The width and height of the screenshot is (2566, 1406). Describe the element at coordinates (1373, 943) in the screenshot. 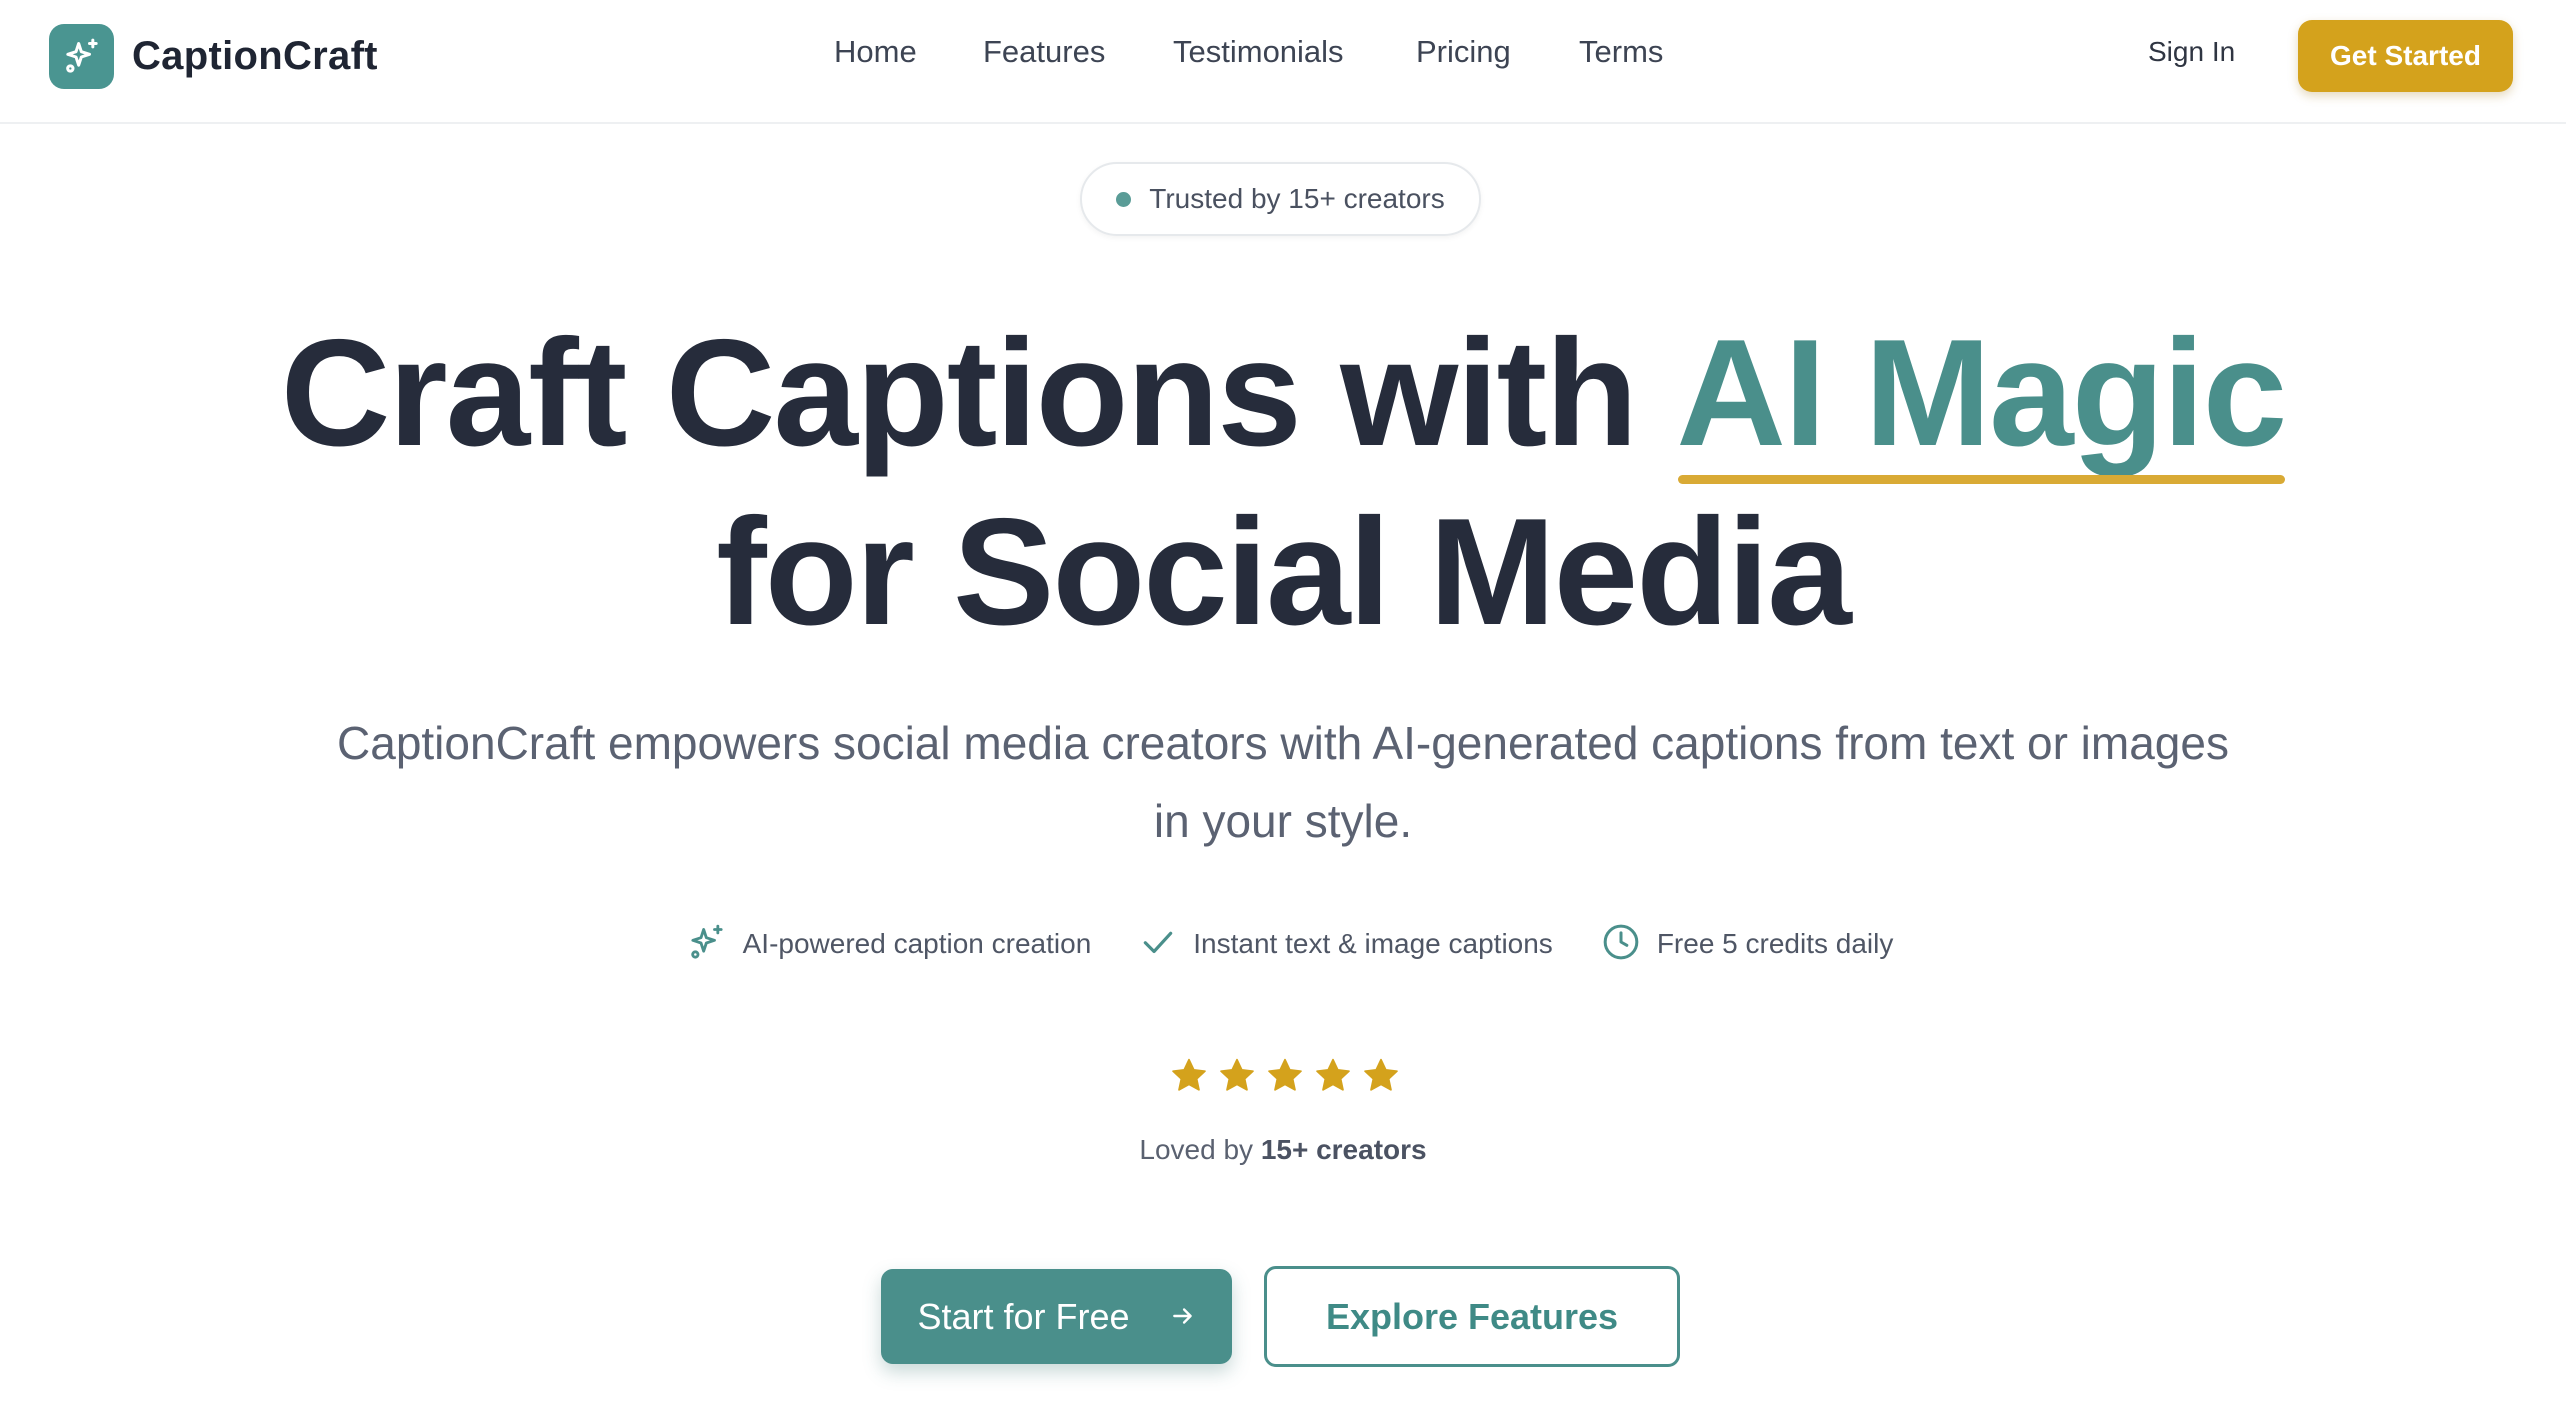

I see `feature-label: Instant text & image captions` at that location.